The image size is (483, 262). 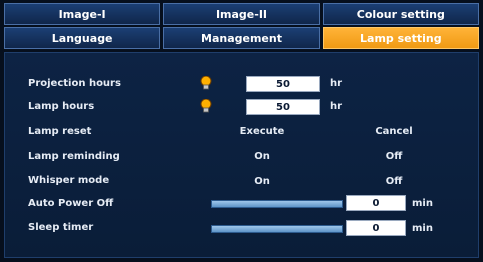 I want to click on projection-hours-label: Projection hours, so click(x=74, y=83).